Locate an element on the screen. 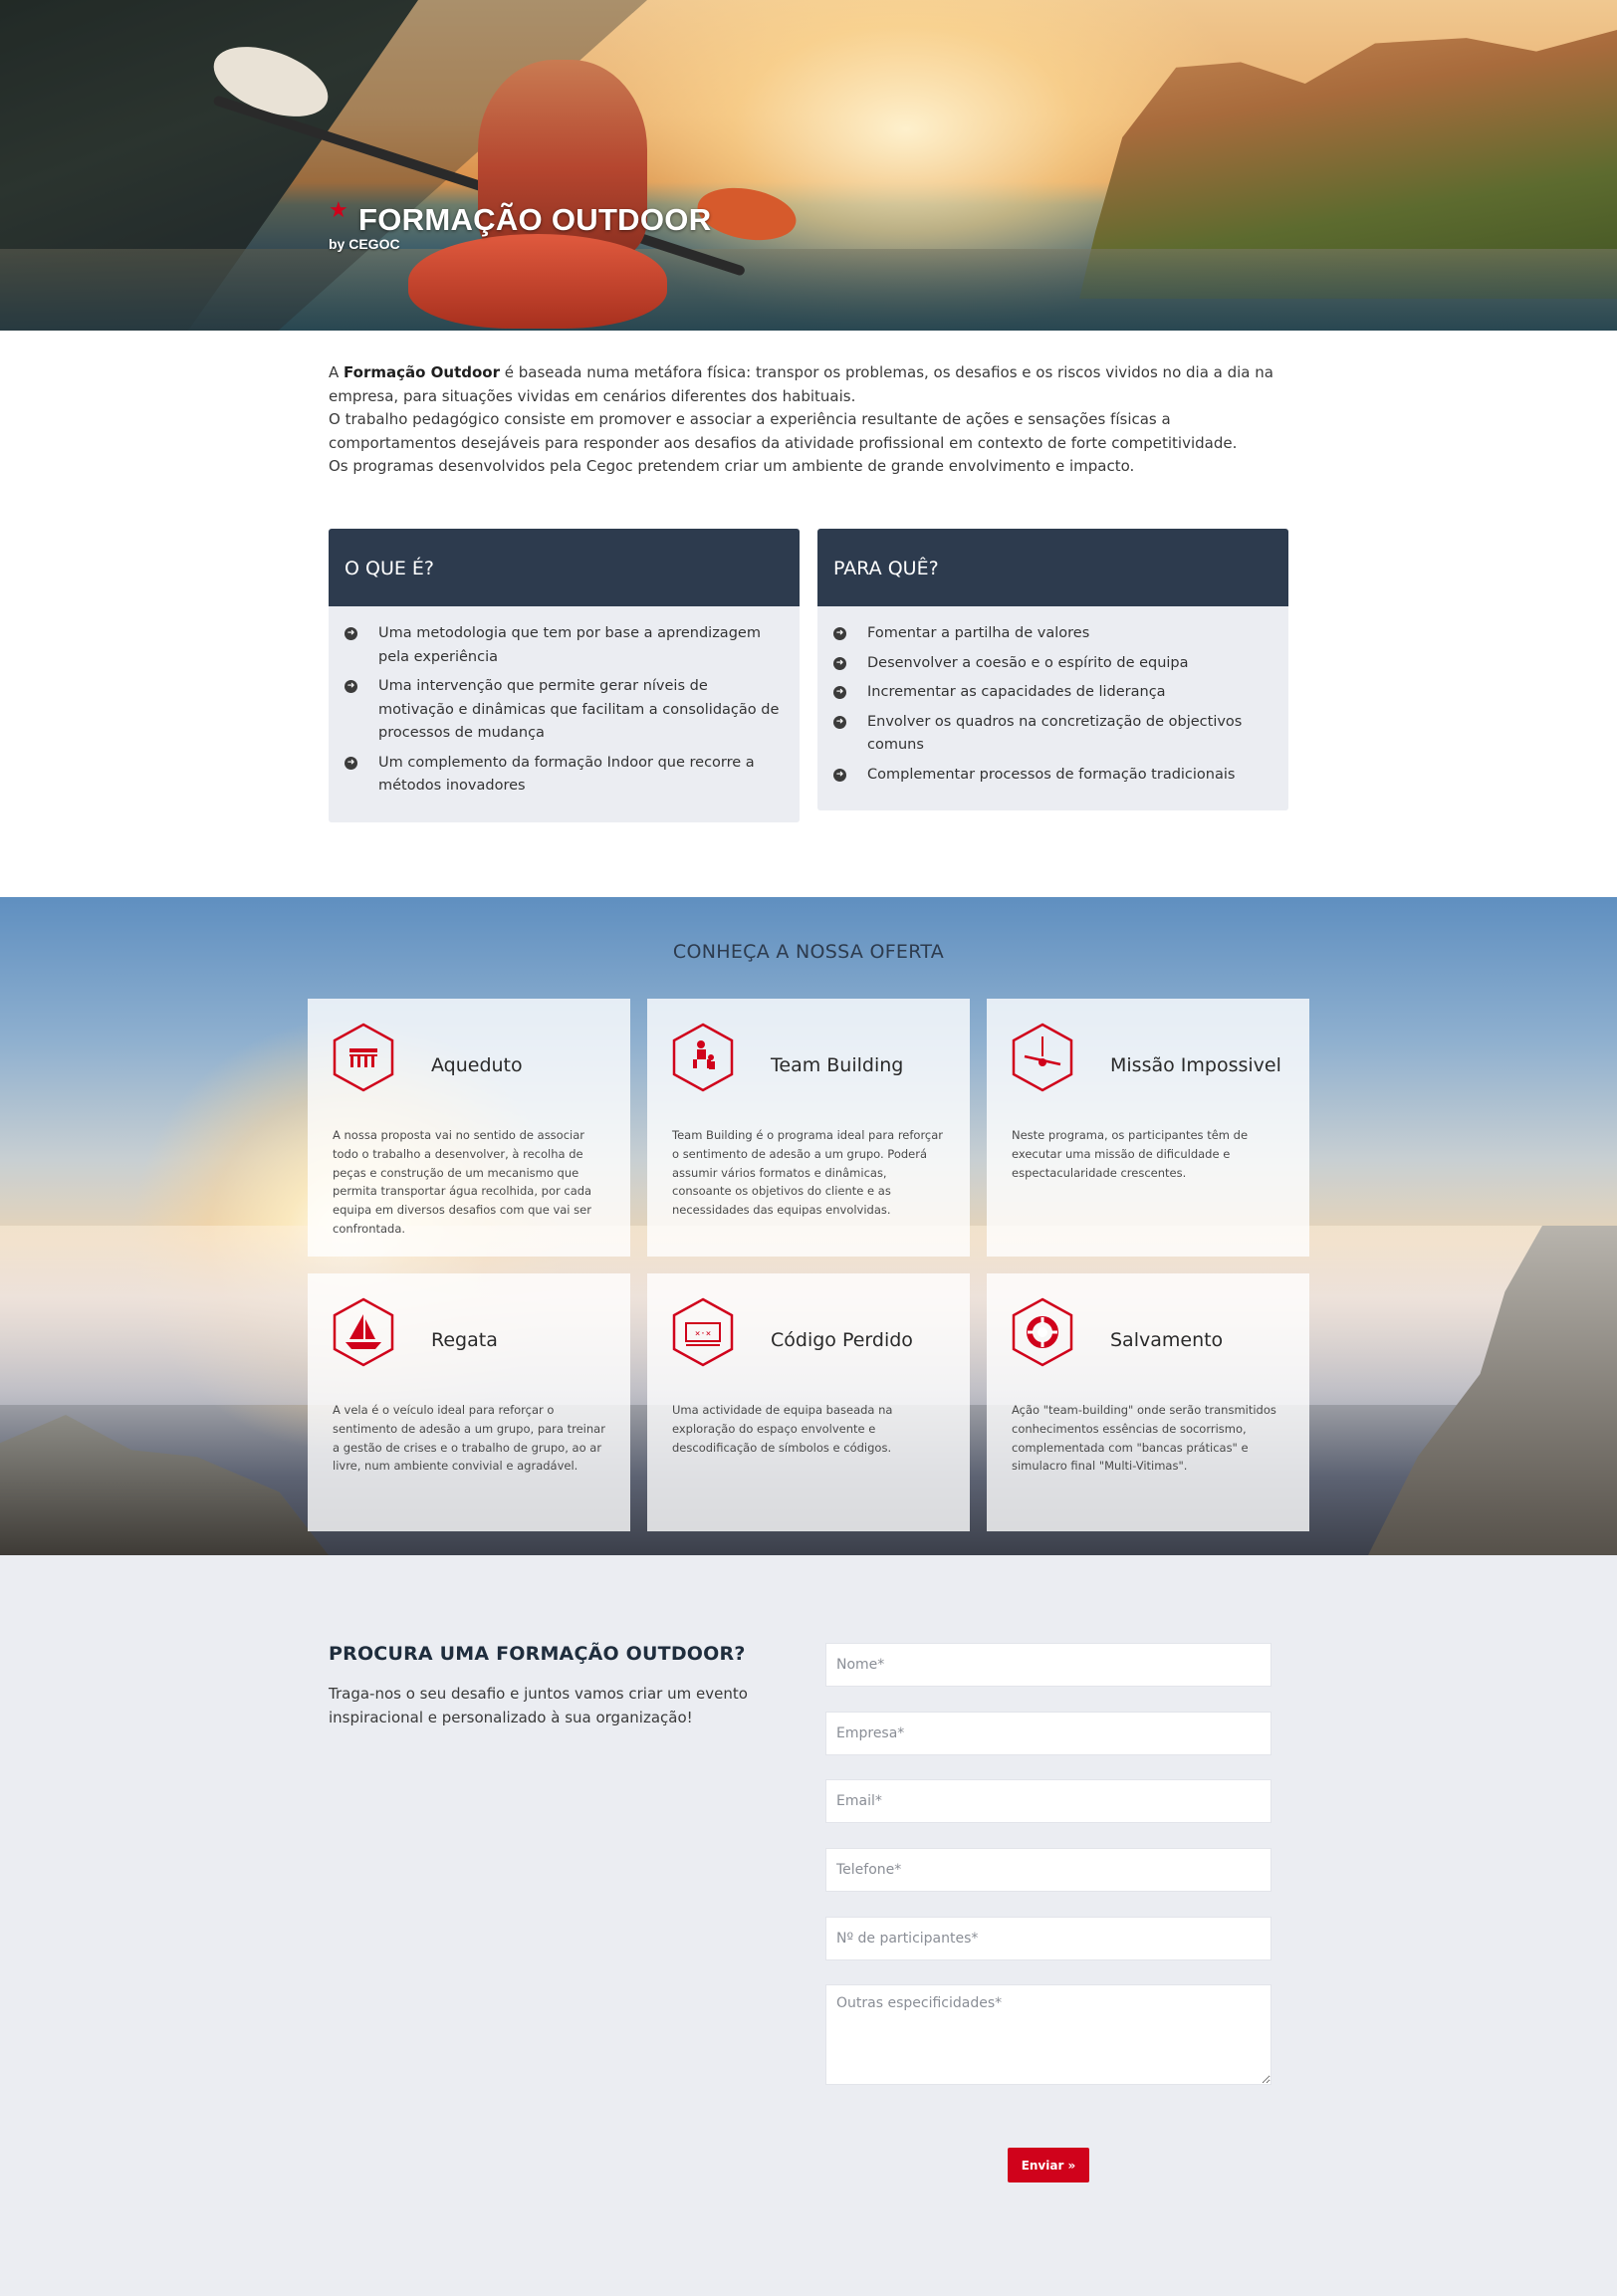 The width and height of the screenshot is (1617, 2296). hero-banner: ★ FORMAÇÃO OUTDOOR by CEGOC is located at coordinates (808, 165).